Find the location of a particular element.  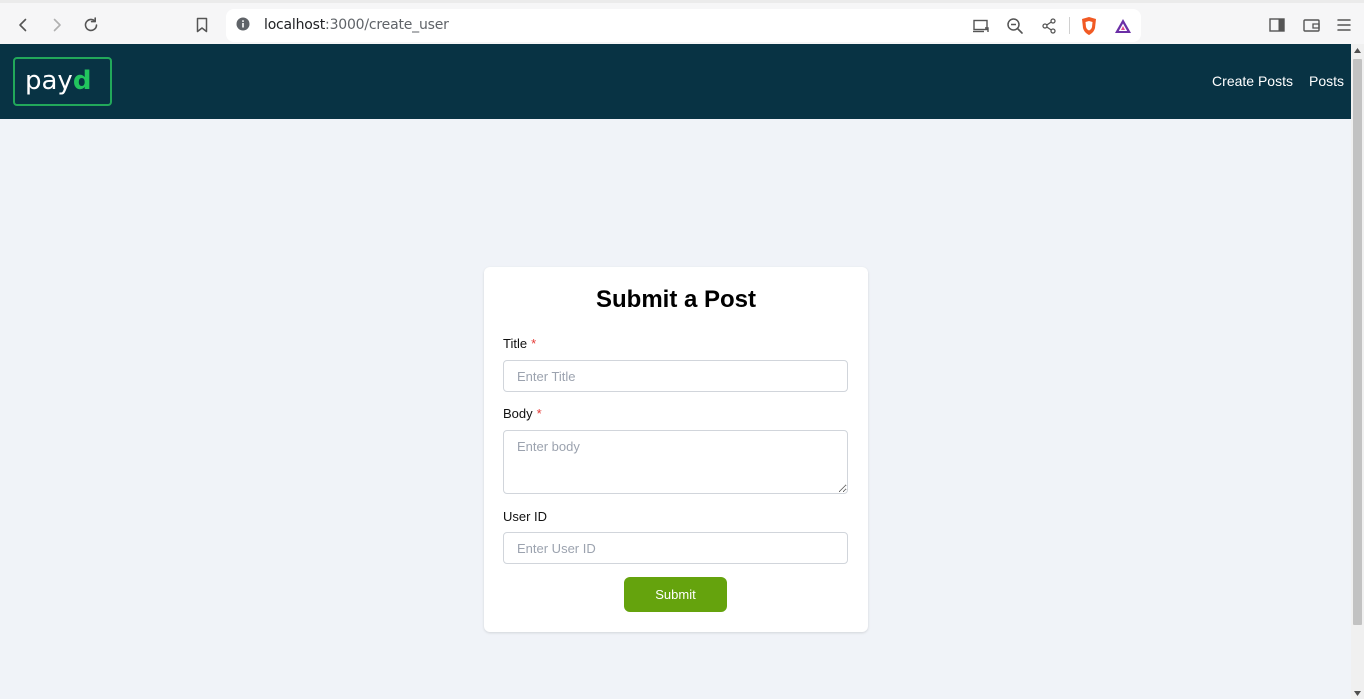

title-input is located at coordinates (675, 376).